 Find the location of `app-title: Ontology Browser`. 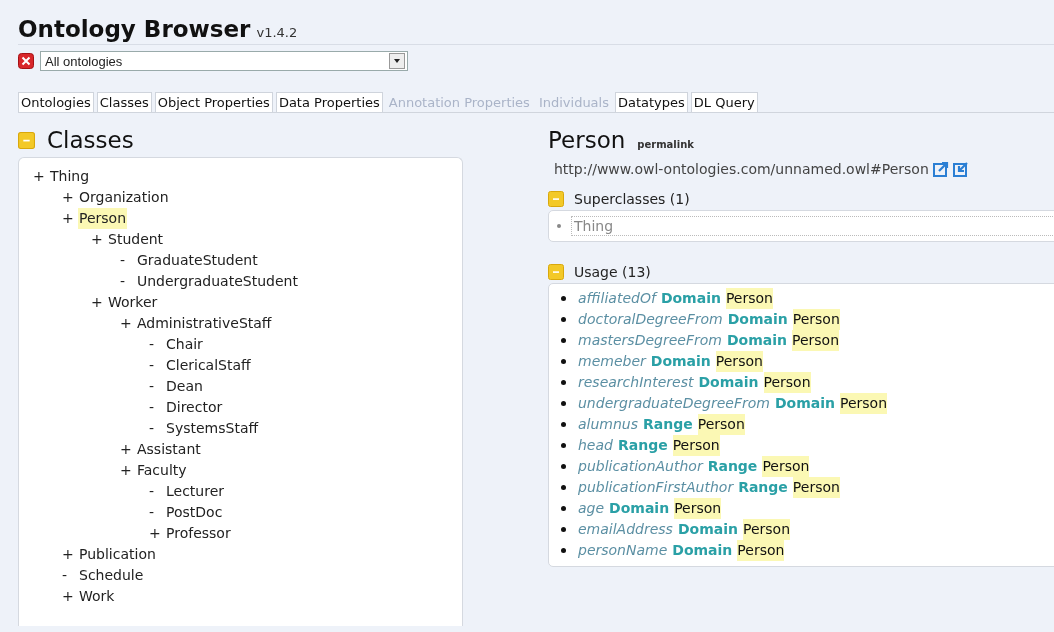

app-title: Ontology Browser is located at coordinates (134, 29).